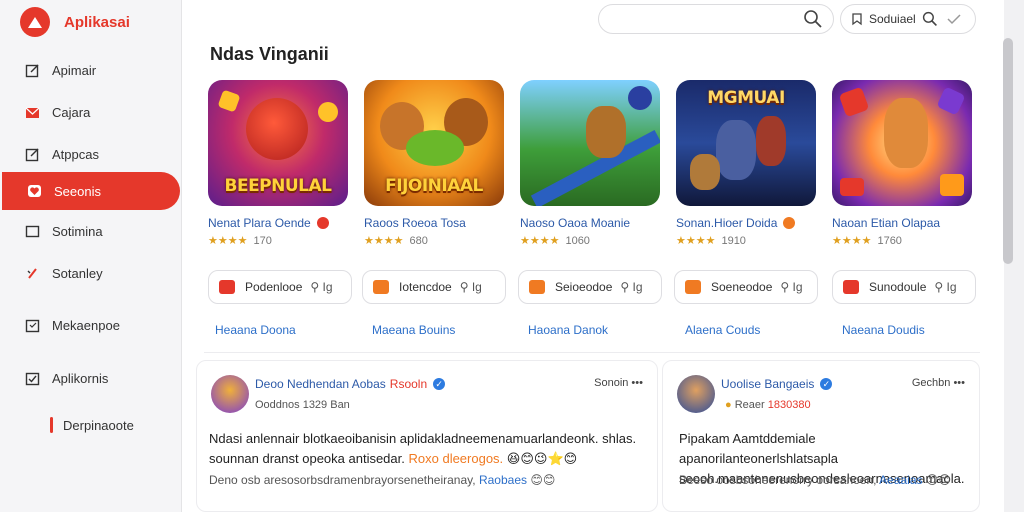 The width and height of the screenshot is (1024, 512). Describe the element at coordinates (415, 223) in the screenshot. I see `app-title: Raoos Roeoa Tosa` at that location.